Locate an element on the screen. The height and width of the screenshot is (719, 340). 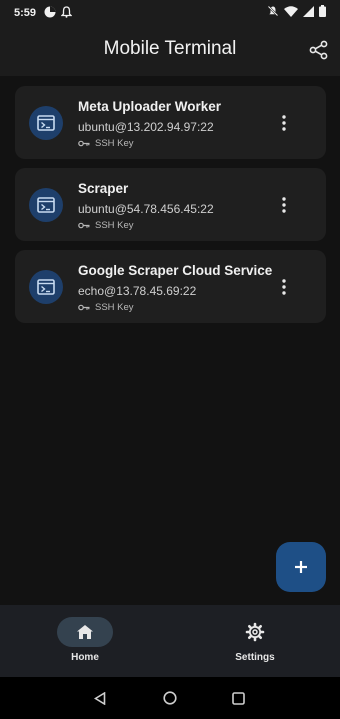
home-circle-icon is located at coordinates (170, 698).